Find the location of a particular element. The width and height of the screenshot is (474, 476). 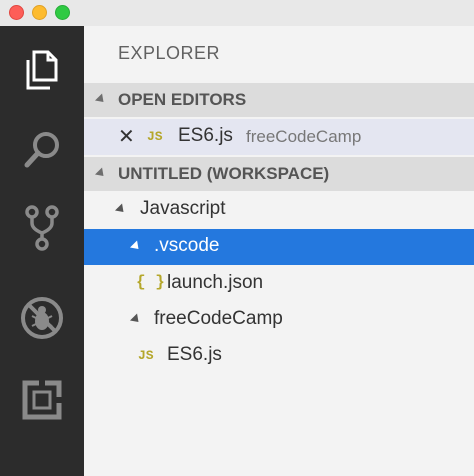

json-file-icon: { } is located at coordinates (150, 282).